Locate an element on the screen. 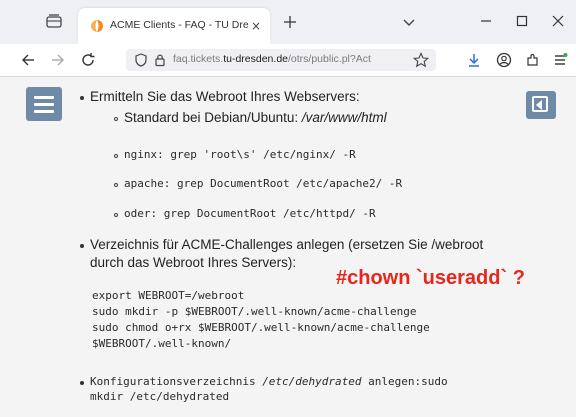 This screenshot has height=417, width=576. tab-close-icon: × is located at coordinates (256, 26).